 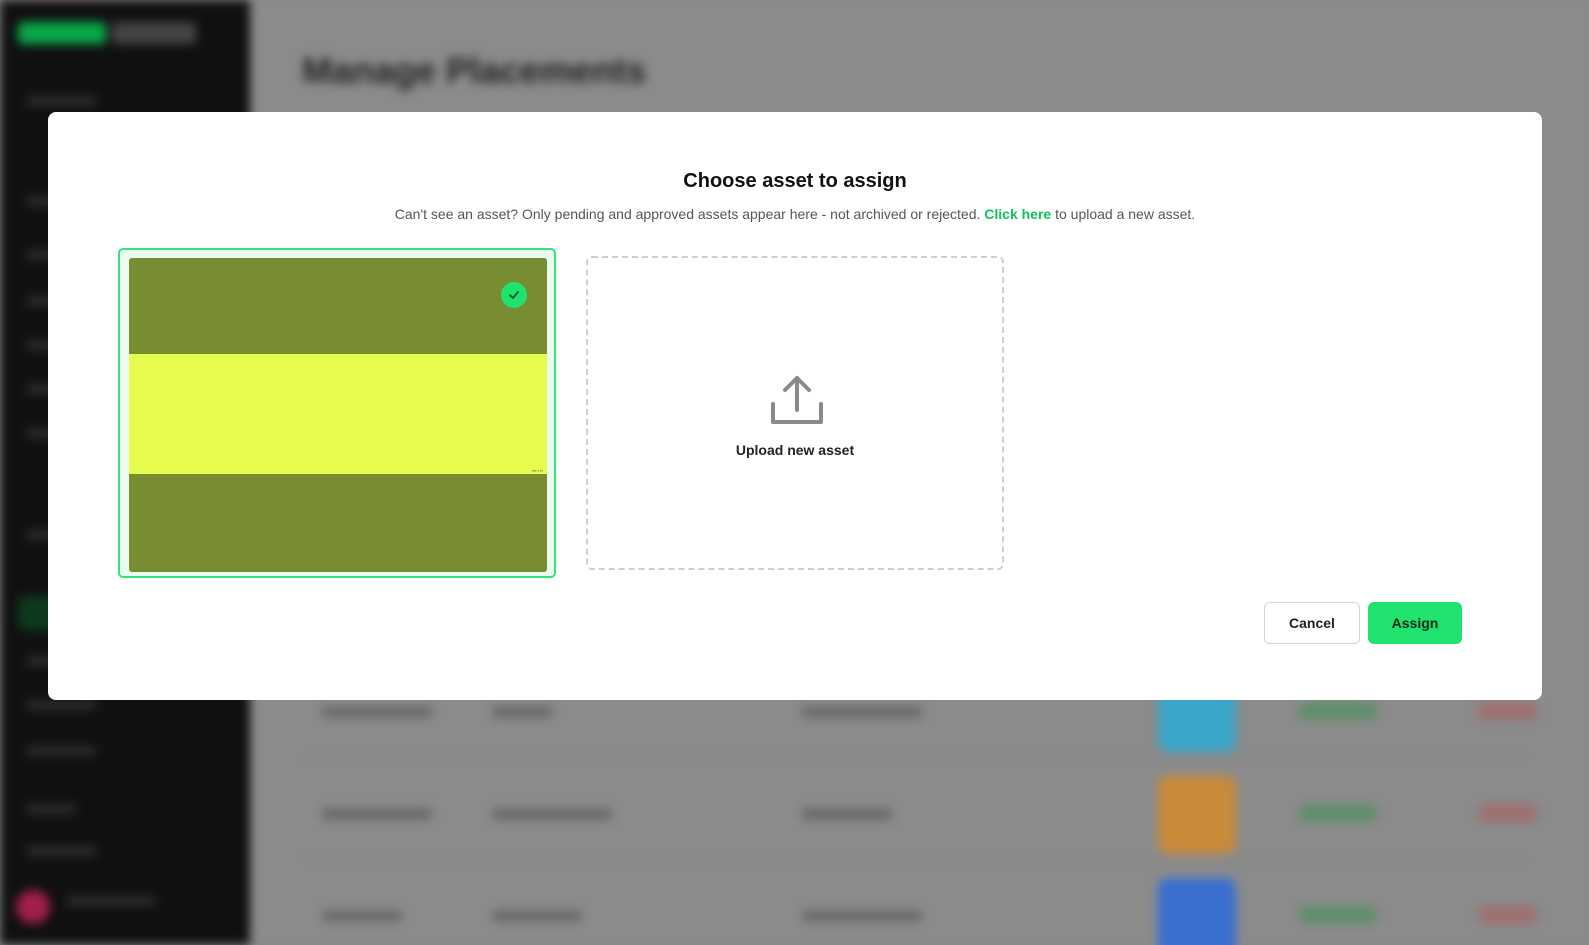 I want to click on upload-icon, so click(x=797, y=400).